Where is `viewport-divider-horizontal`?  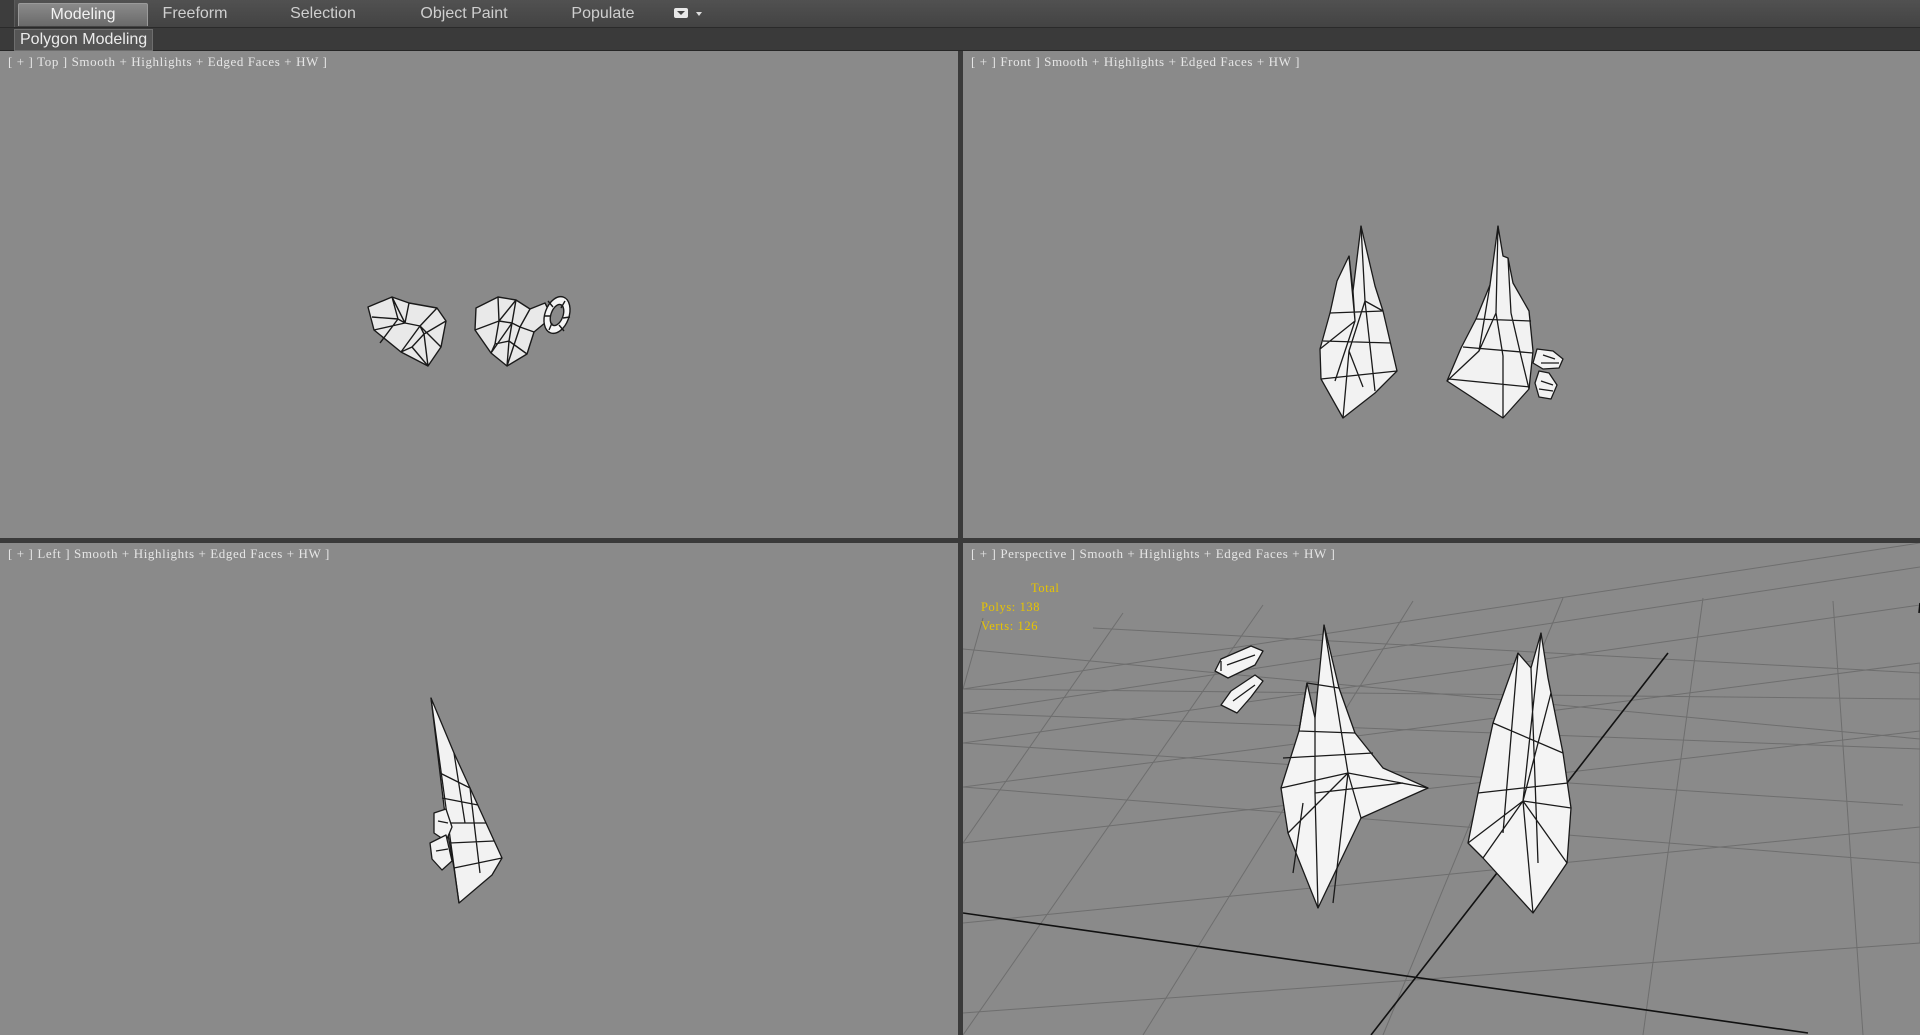
viewport-divider-horizontal is located at coordinates (960, 540).